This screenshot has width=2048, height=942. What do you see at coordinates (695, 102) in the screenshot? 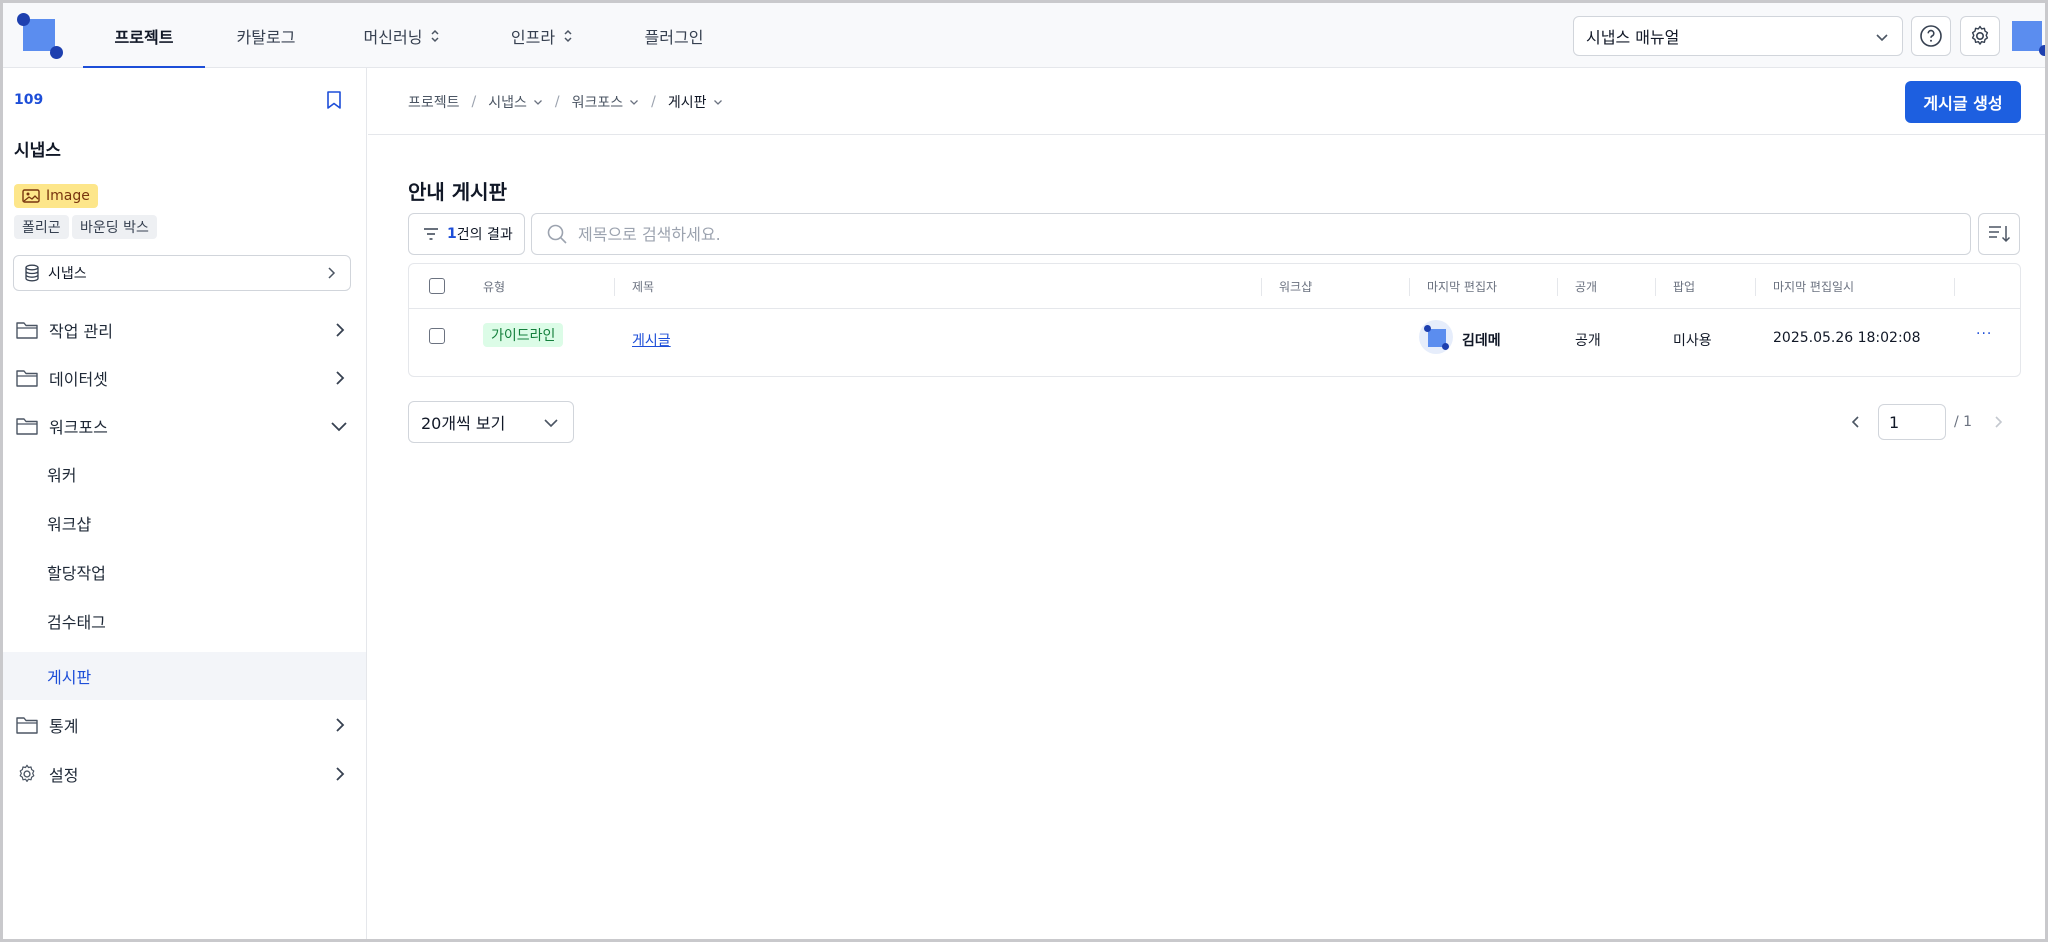
I see `breadcrumb-item-current: 게시판` at bounding box center [695, 102].